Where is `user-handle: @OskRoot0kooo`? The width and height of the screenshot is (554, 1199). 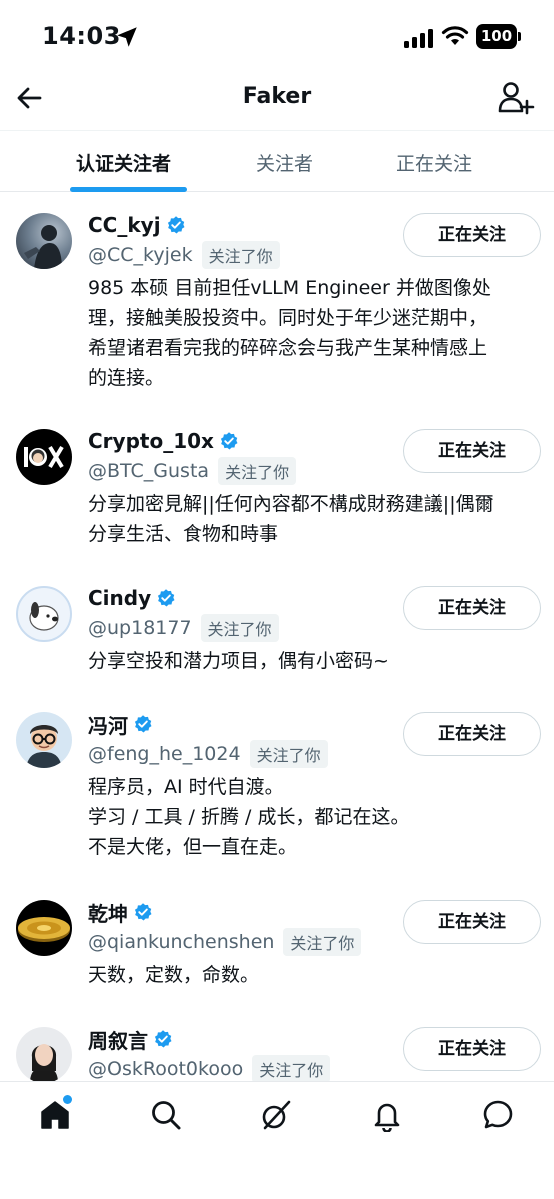 user-handle: @OskRoot0kooo is located at coordinates (166, 1069).